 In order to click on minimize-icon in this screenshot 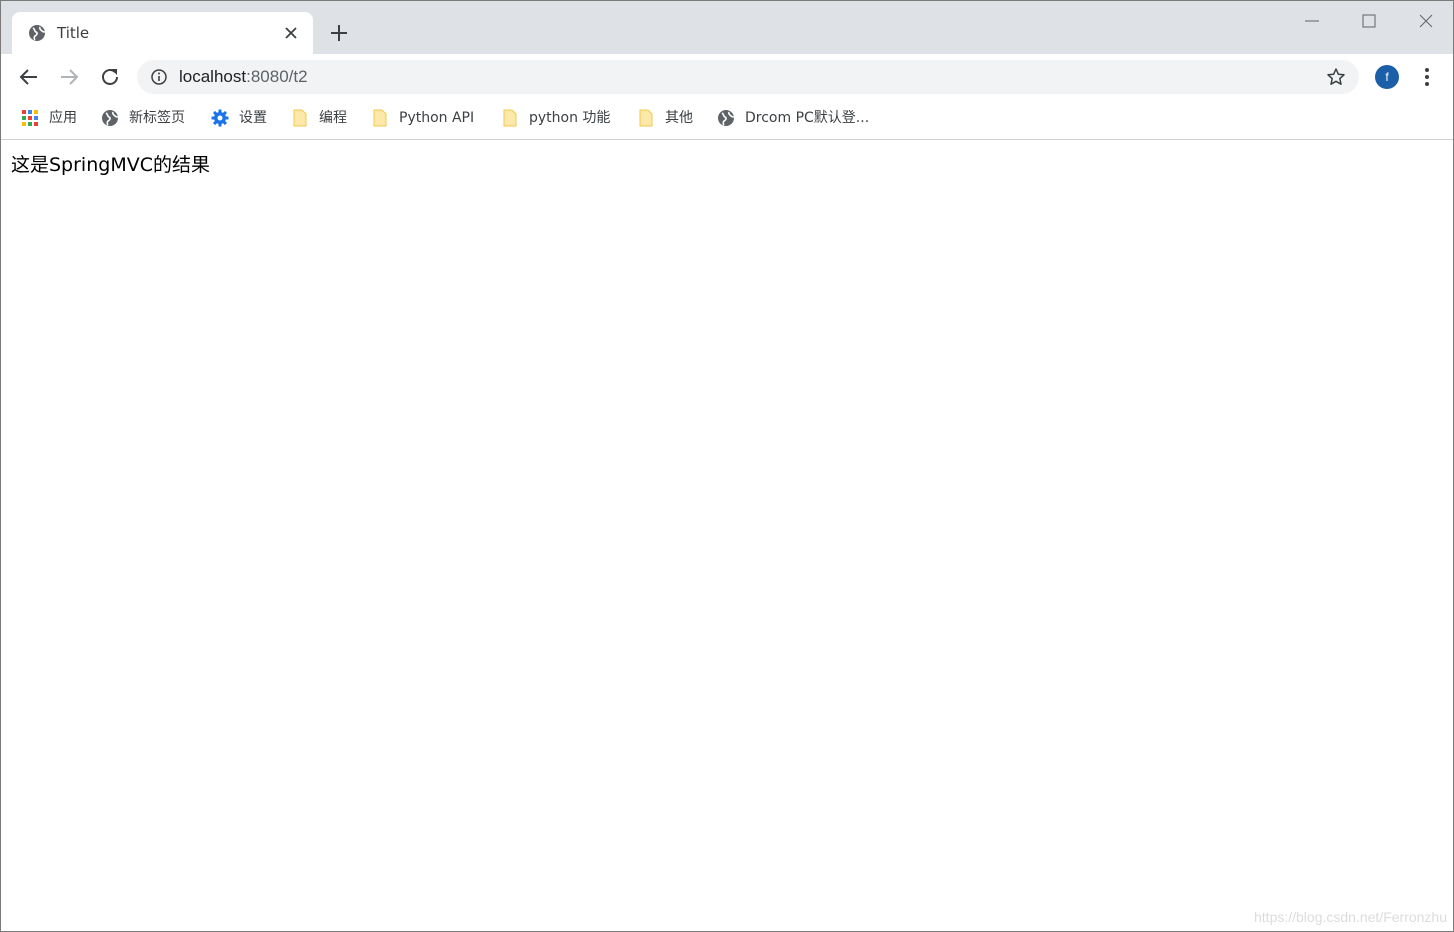, I will do `click(1312, 21)`.